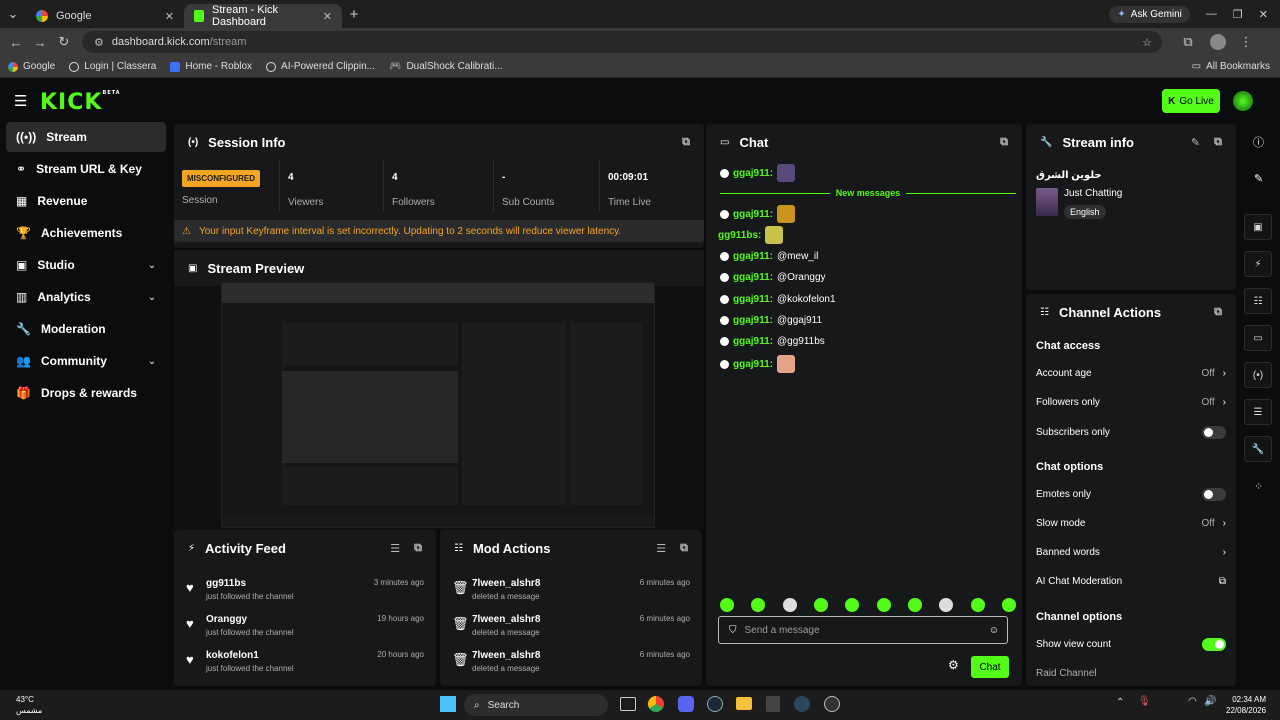 The image size is (1280, 720). I want to click on banned-words-option: Banned words ›, so click(1131, 552).